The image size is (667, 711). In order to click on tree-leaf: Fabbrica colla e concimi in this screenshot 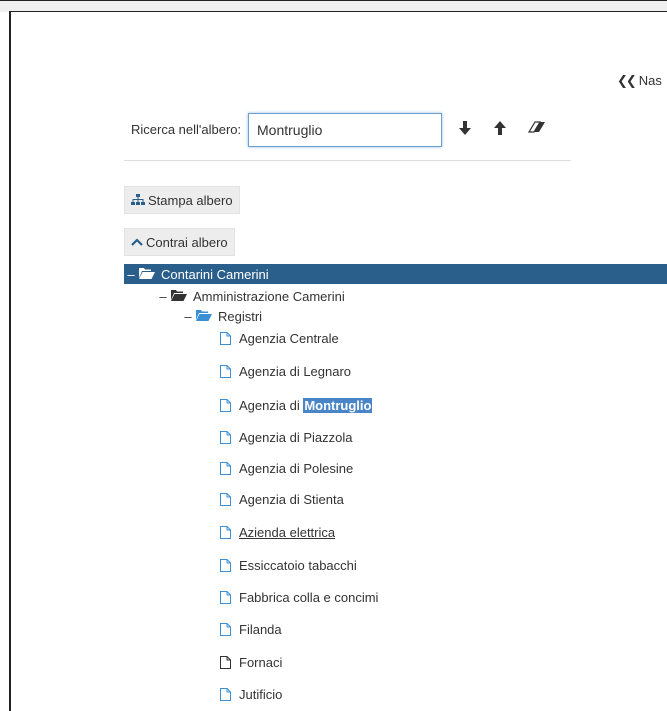, I will do `click(299, 597)`.